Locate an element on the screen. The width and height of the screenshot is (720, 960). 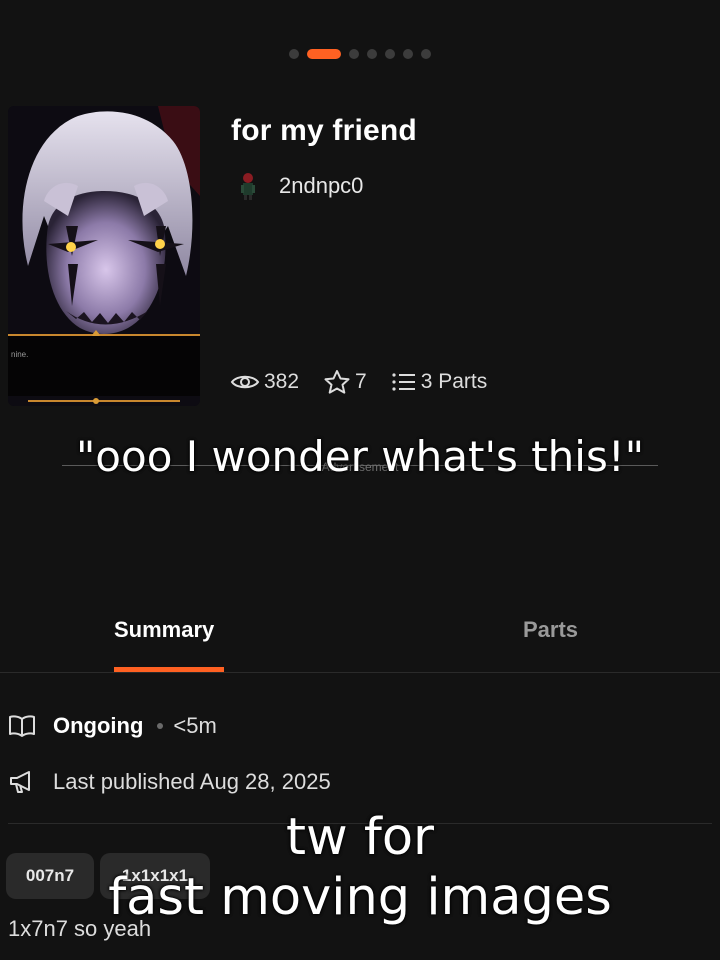
list-icon is located at coordinates (403, 382).